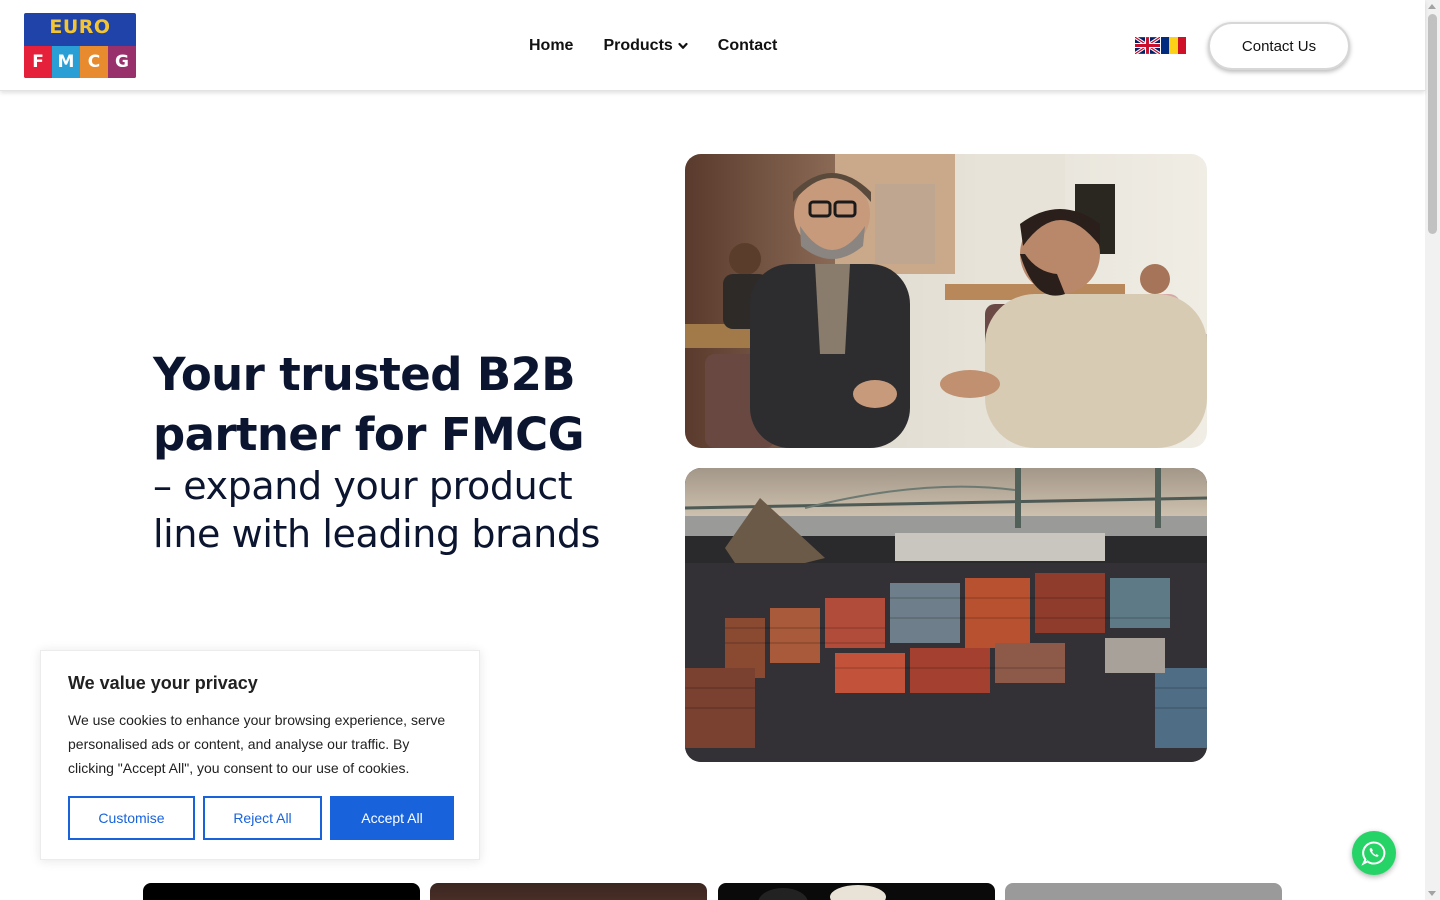 The height and width of the screenshot is (900, 1440). Describe the element at coordinates (1432, 6) in the screenshot. I see `scroll-up-arrow` at that location.